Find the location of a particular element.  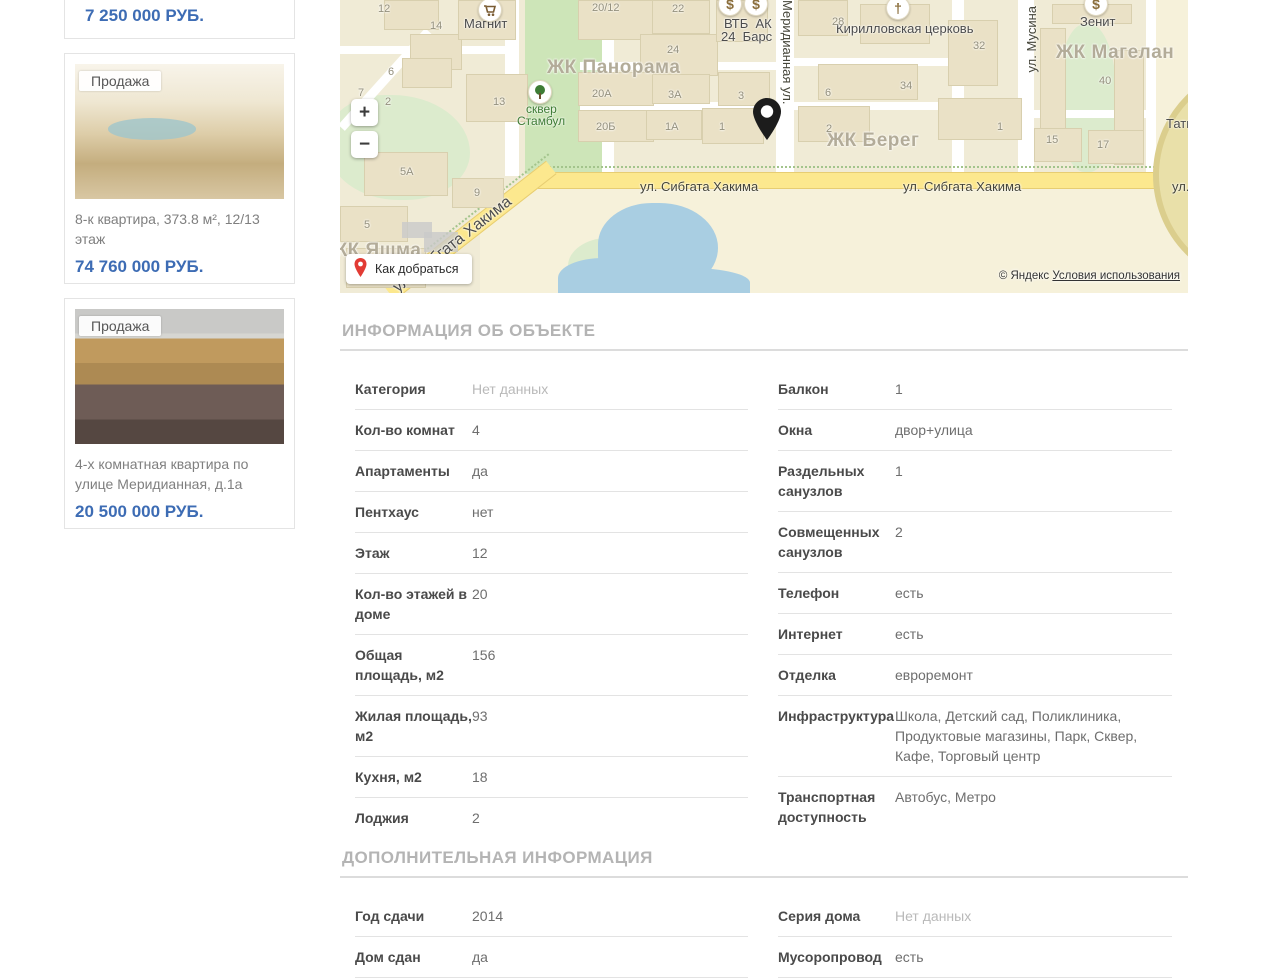

route-pin-icon is located at coordinates (360, 269).